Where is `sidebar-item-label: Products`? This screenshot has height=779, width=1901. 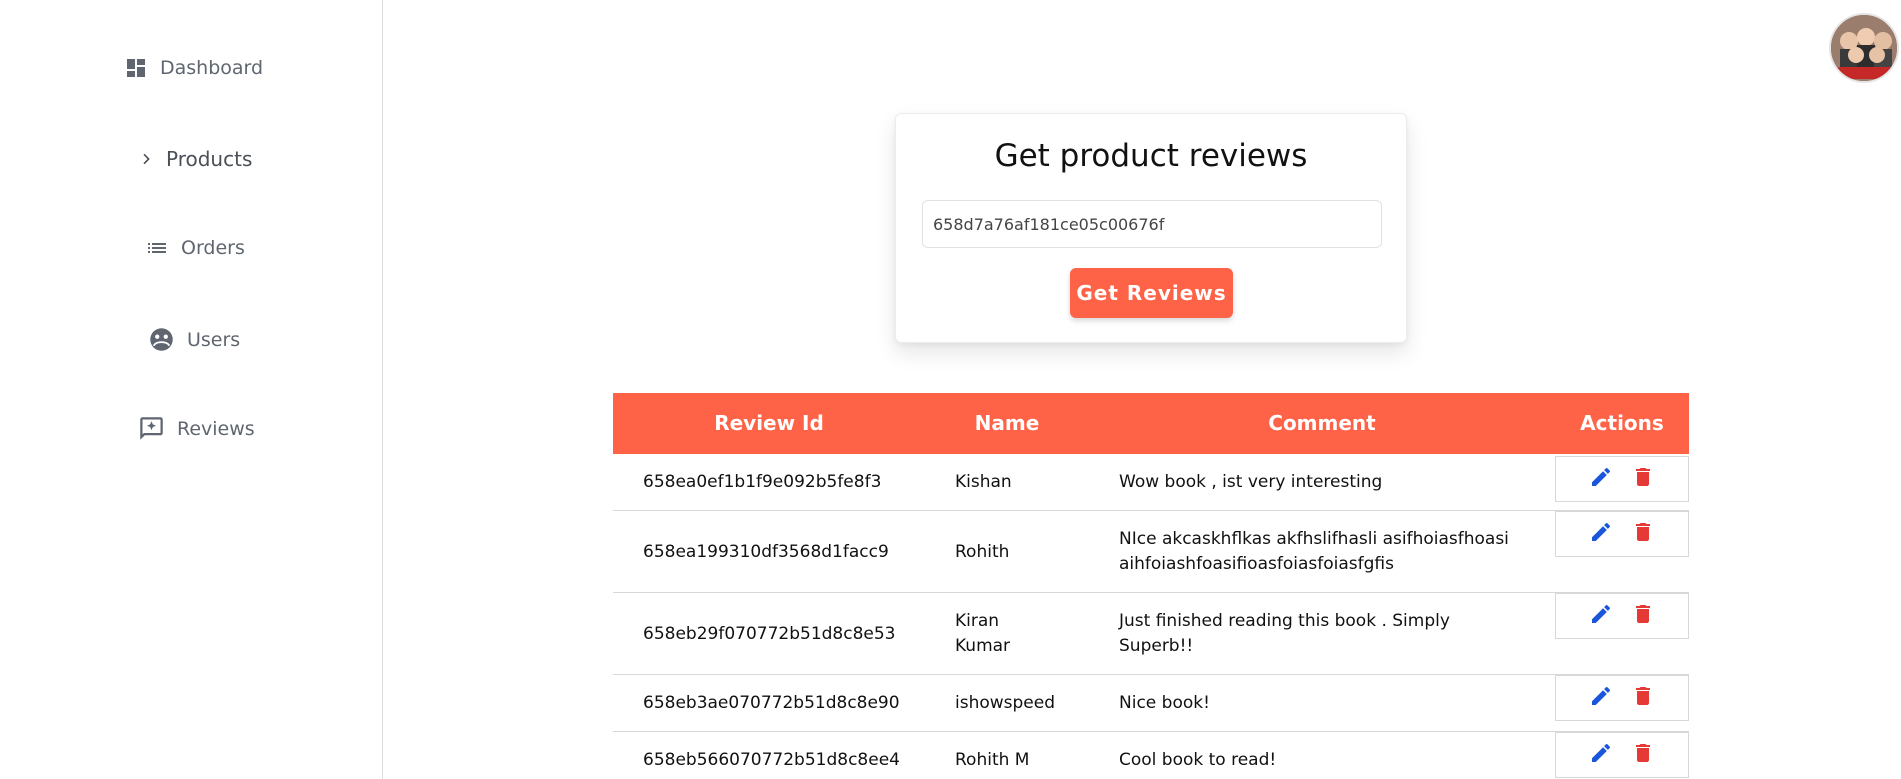 sidebar-item-label: Products is located at coordinates (209, 159).